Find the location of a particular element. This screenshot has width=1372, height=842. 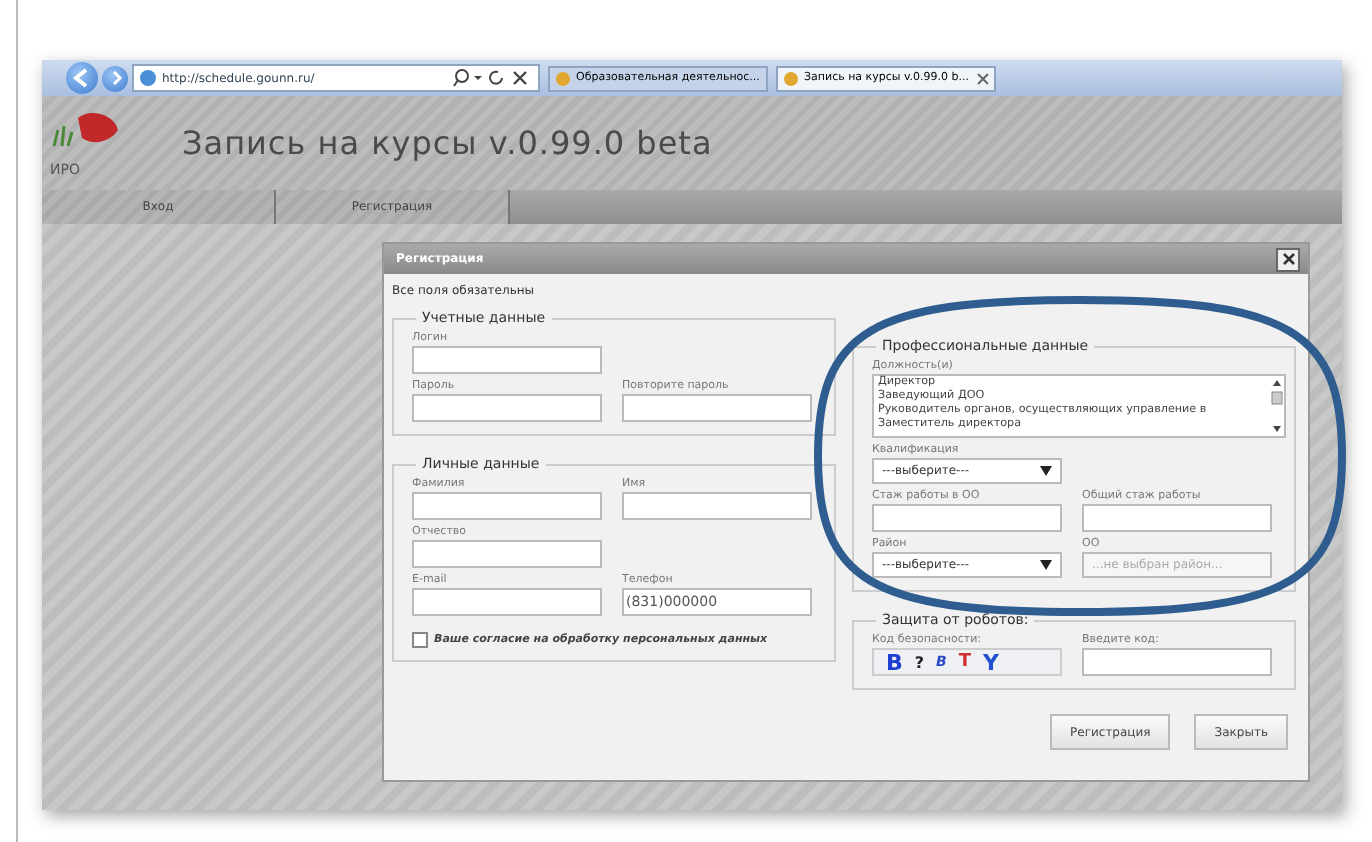

back-icon is located at coordinates (82, 78).